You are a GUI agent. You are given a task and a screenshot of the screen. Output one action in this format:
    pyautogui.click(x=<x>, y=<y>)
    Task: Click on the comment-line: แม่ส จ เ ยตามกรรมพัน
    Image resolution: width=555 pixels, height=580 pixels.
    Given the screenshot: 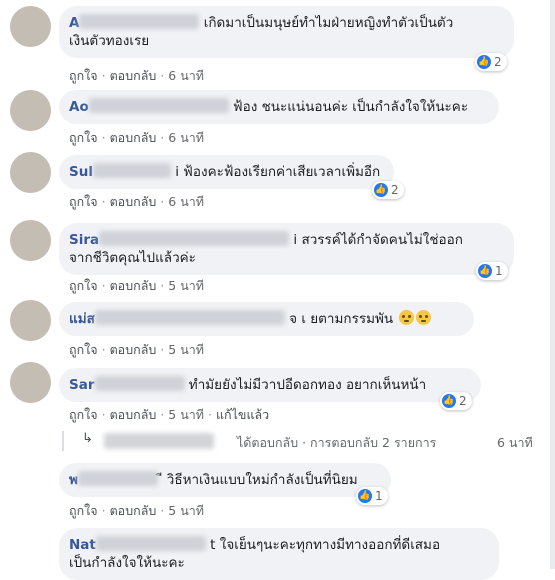 What is the action you would take?
    pyautogui.click(x=265, y=319)
    